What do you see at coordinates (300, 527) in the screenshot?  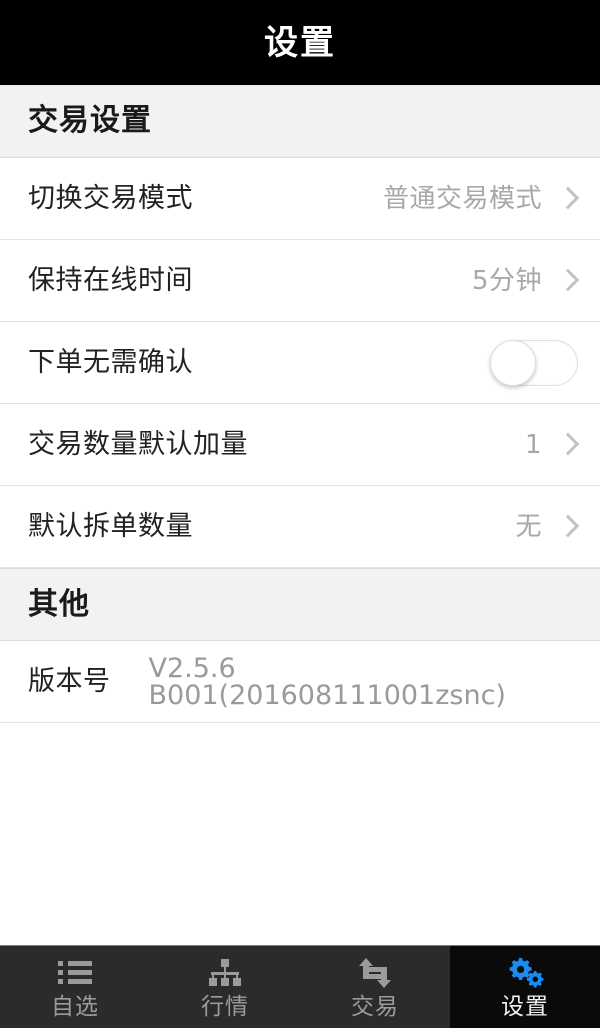 I see `row-default-split-order: 默认拆单数量 无` at bounding box center [300, 527].